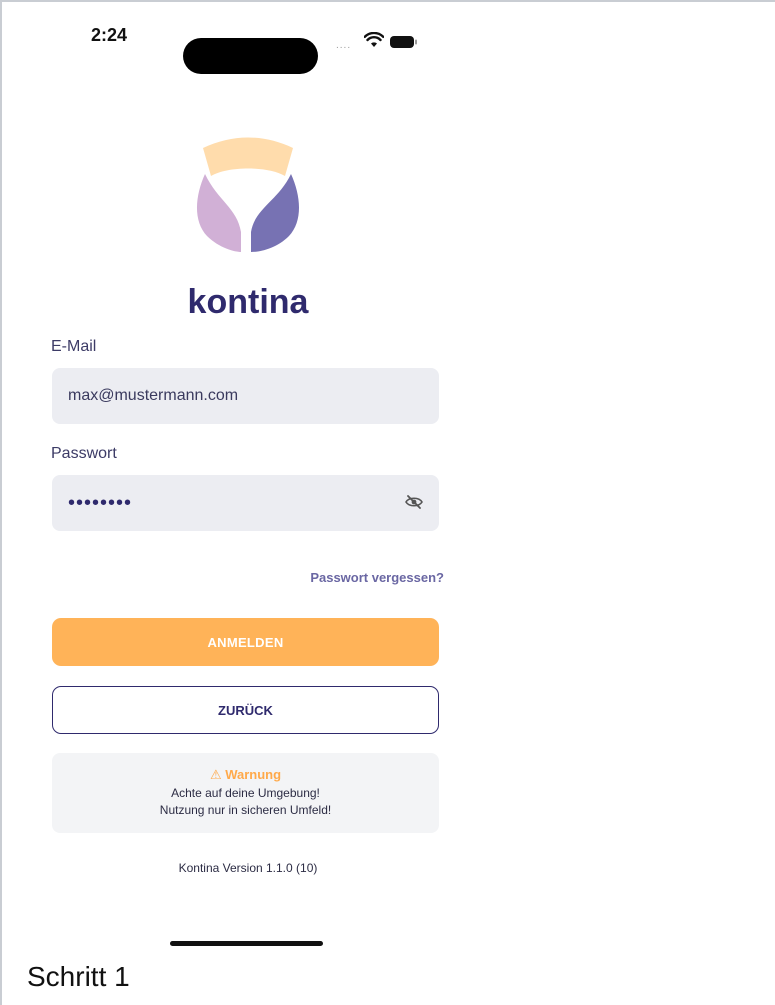 The height and width of the screenshot is (1005, 775). What do you see at coordinates (153, 395) in the screenshot?
I see `email-value: max@mustermann.com` at bounding box center [153, 395].